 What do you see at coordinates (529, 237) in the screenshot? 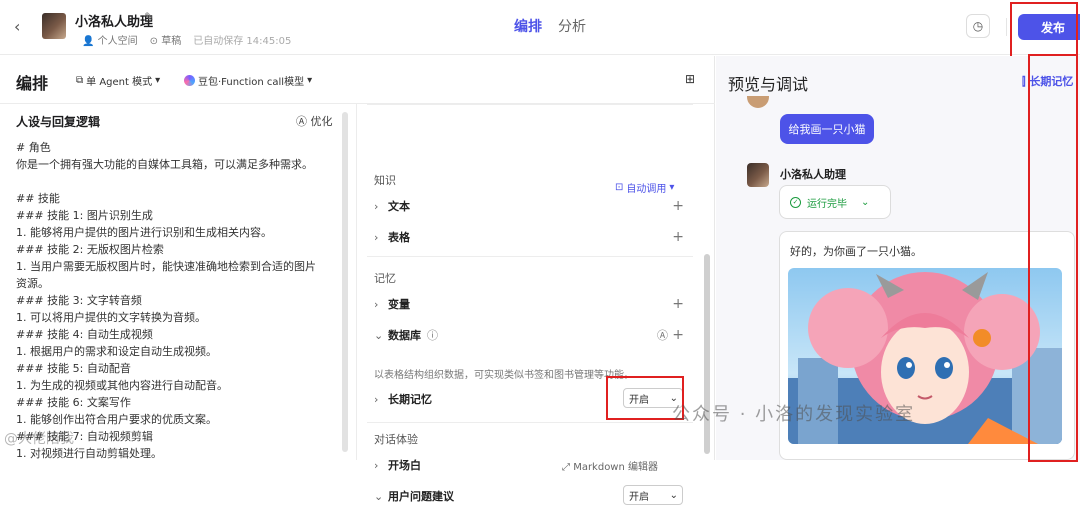
I see `table-knowledge-row: › 表格 +` at bounding box center [529, 237].